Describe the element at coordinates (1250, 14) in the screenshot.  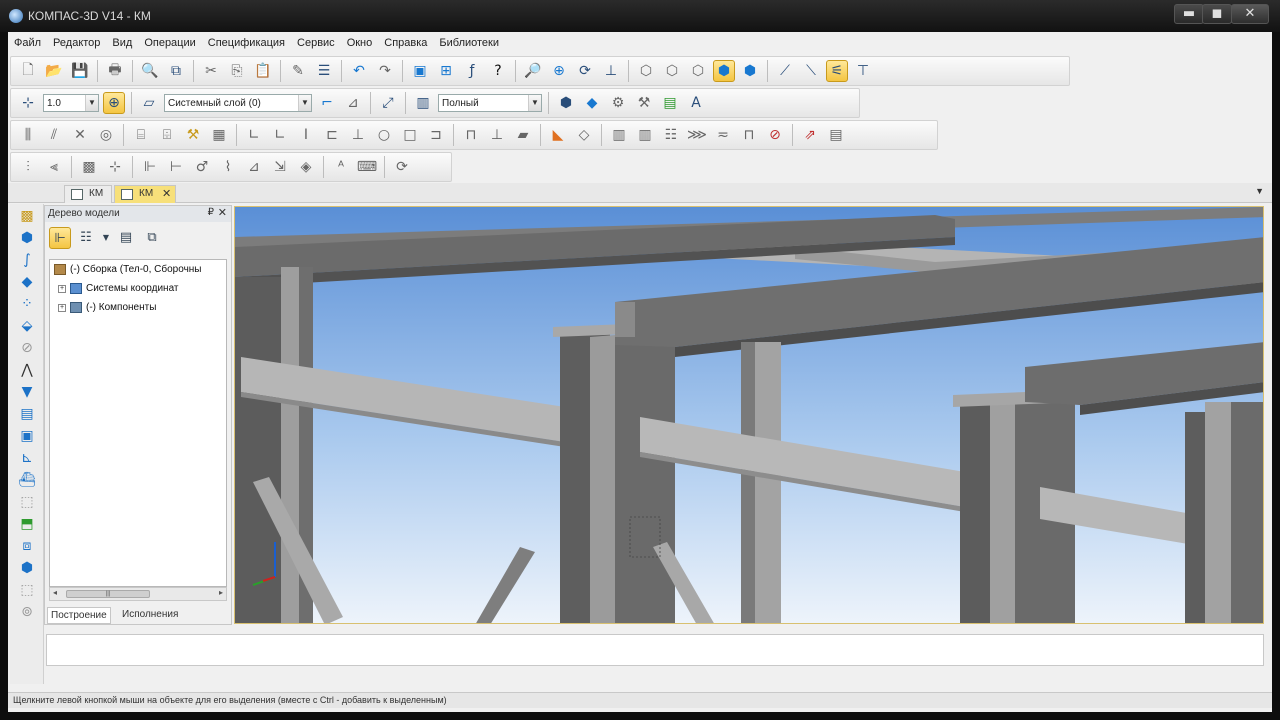
I see `close-window-button: ✕` at that location.